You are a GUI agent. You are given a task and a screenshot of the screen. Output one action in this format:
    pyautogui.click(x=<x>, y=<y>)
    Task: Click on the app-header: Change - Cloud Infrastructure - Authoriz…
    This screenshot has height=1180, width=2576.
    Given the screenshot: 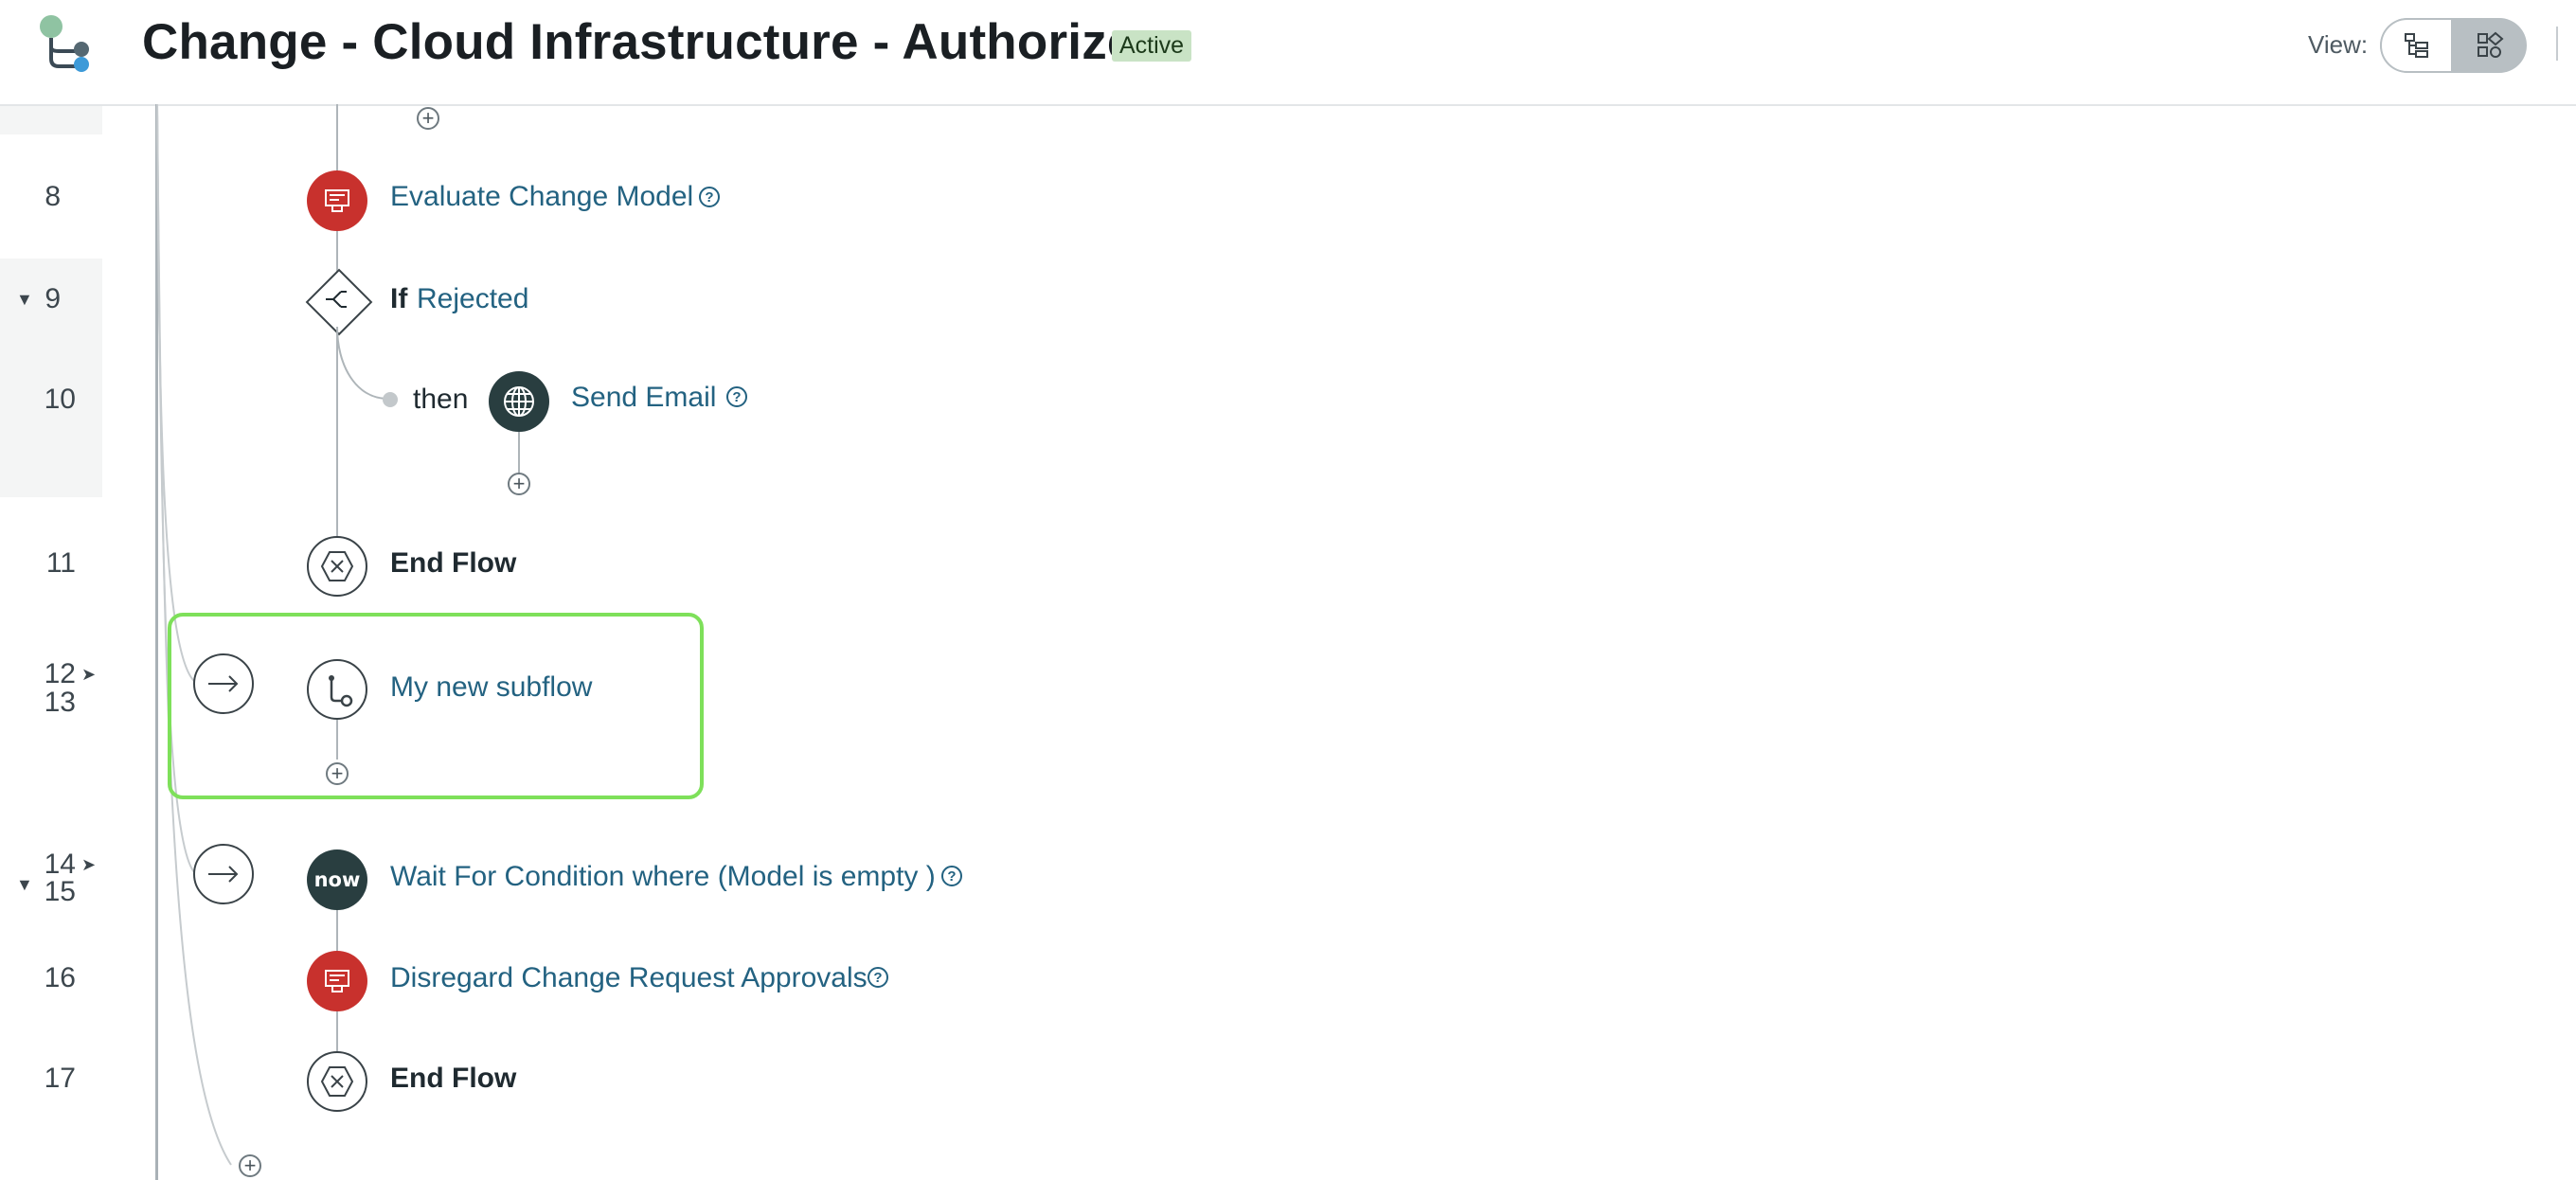 What is the action you would take?
    pyautogui.click(x=1288, y=53)
    